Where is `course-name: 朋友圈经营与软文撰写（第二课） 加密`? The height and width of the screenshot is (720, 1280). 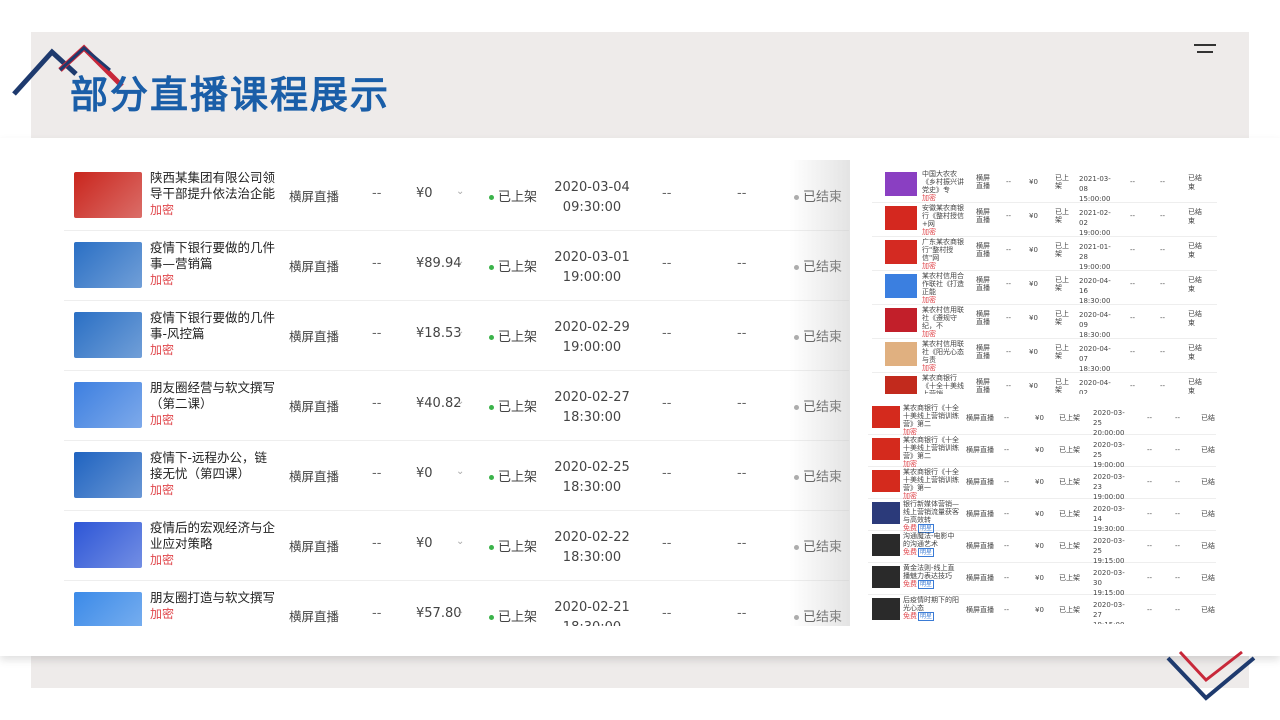 course-name: 朋友圈经营与软文撰写（第二课） 加密 is located at coordinates (212, 404).